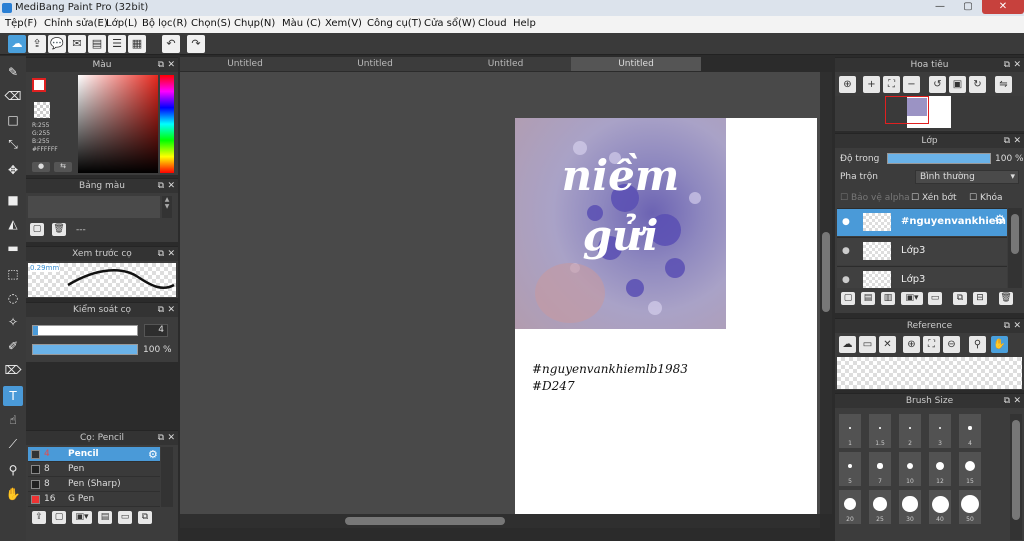  I want to click on protect-alpha-checkbox: ☐ Bảo vệ alpha, so click(875, 198).